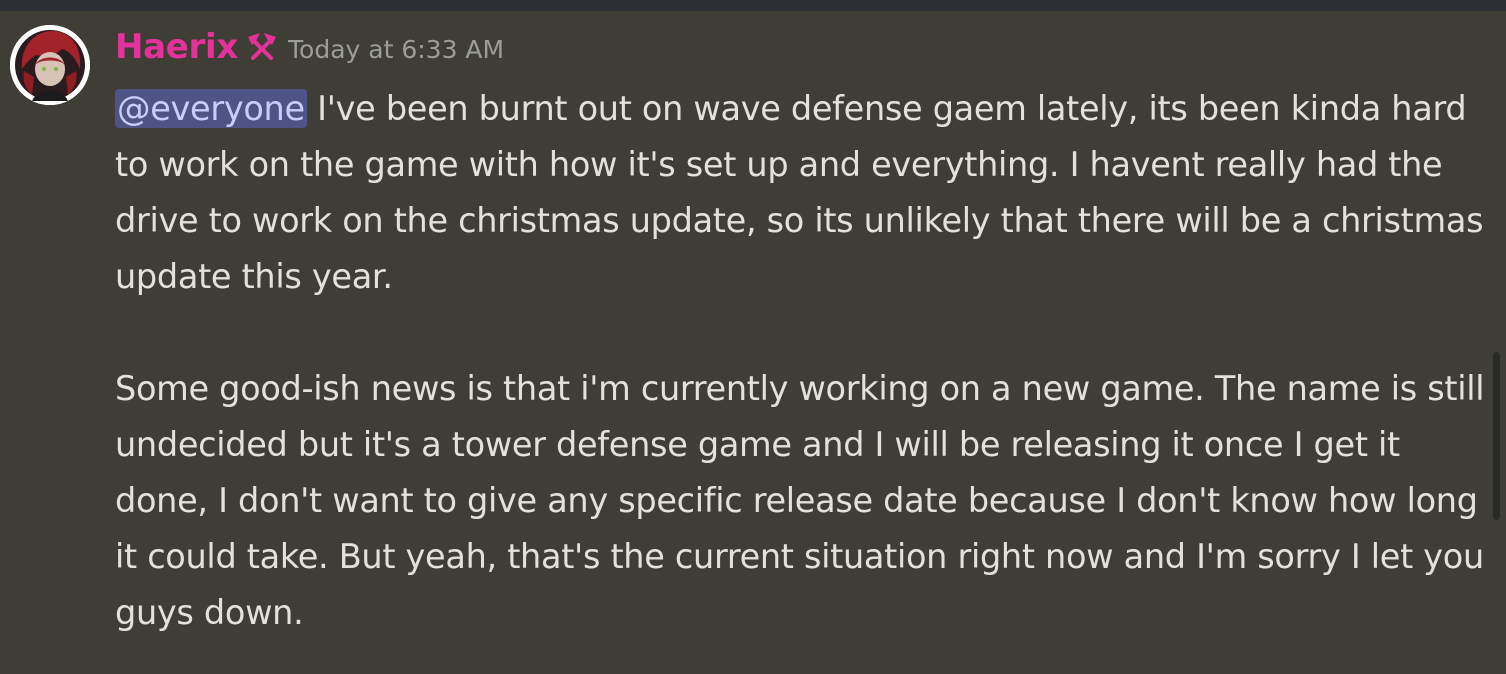  Describe the element at coordinates (211, 108) in the screenshot. I see `everyone-mention: @everyone` at that location.